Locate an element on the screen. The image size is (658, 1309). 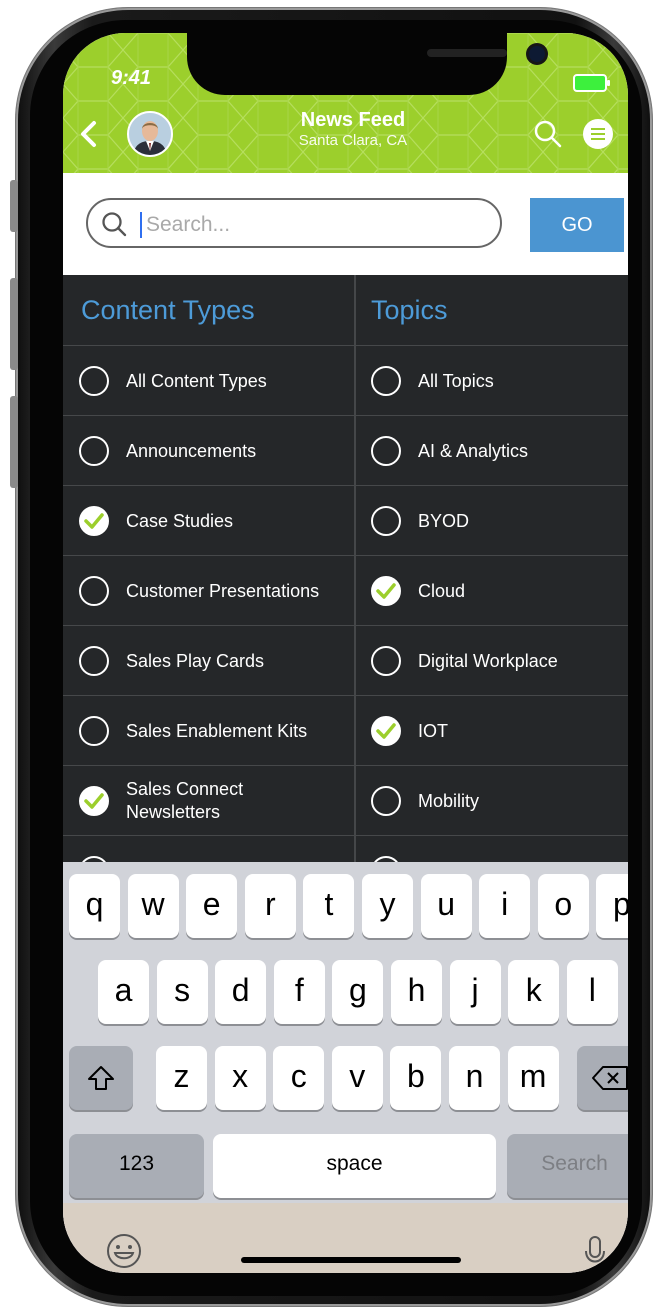
option-label: Cloud is located at coordinates (442, 590).